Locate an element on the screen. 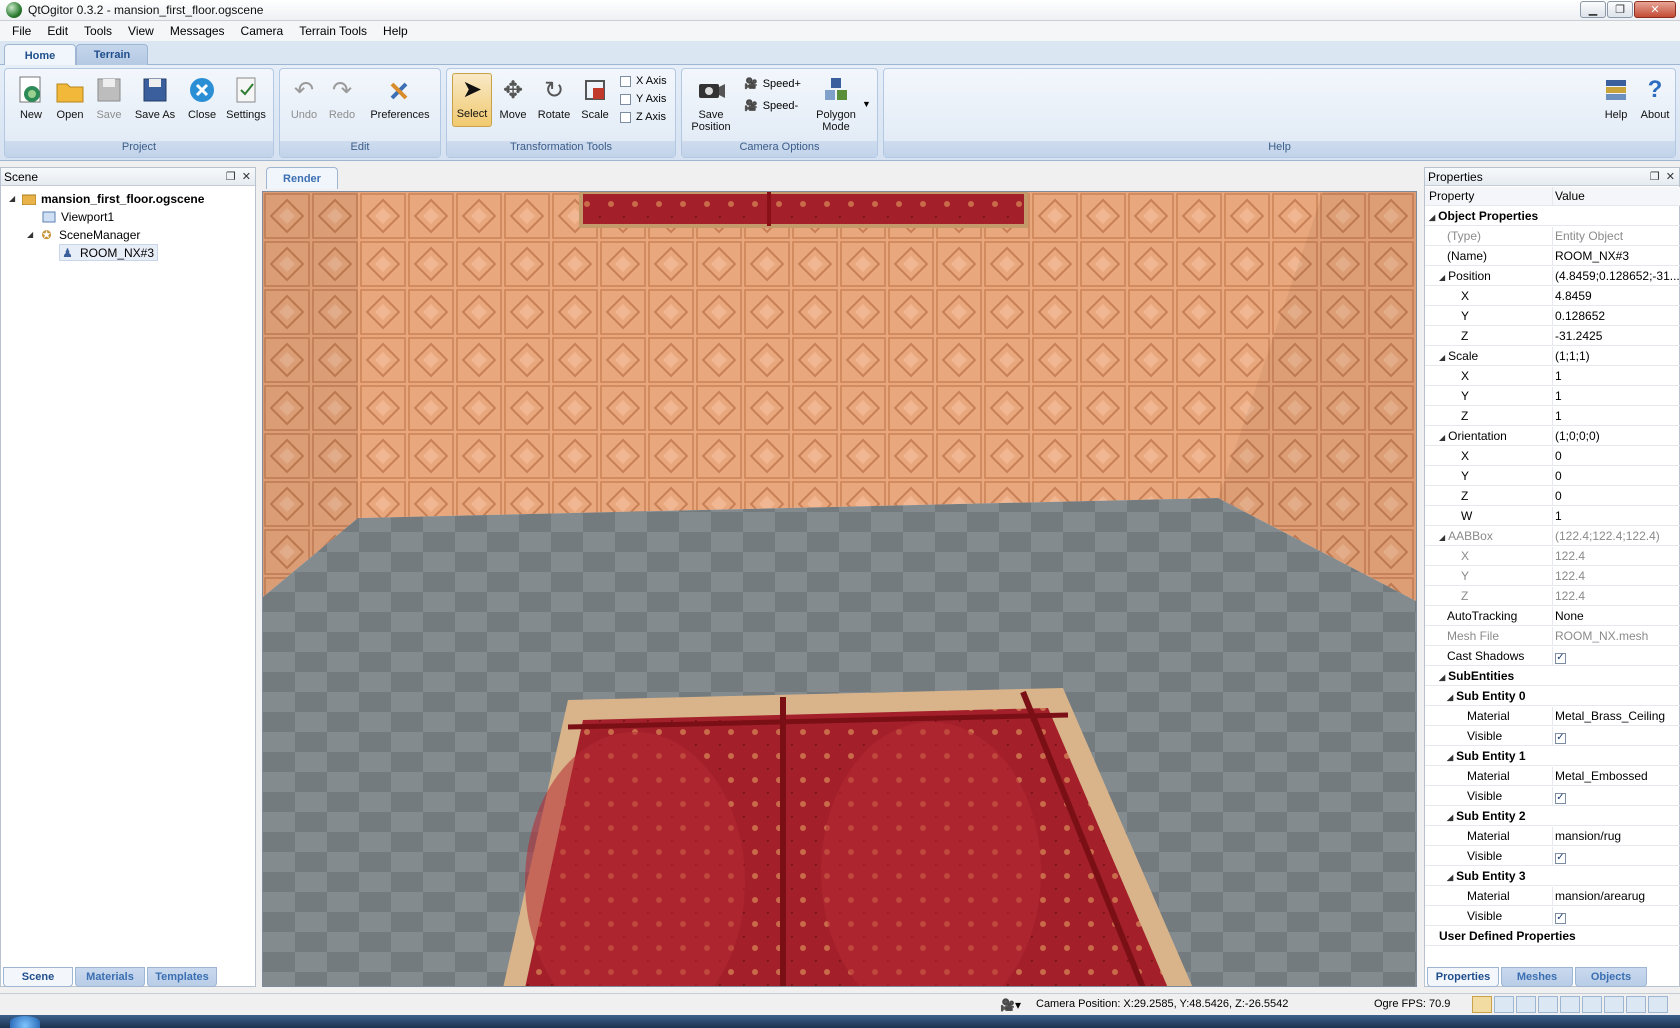 This screenshot has height=1028, width=1680. save-button: Save is located at coordinates (109, 98).